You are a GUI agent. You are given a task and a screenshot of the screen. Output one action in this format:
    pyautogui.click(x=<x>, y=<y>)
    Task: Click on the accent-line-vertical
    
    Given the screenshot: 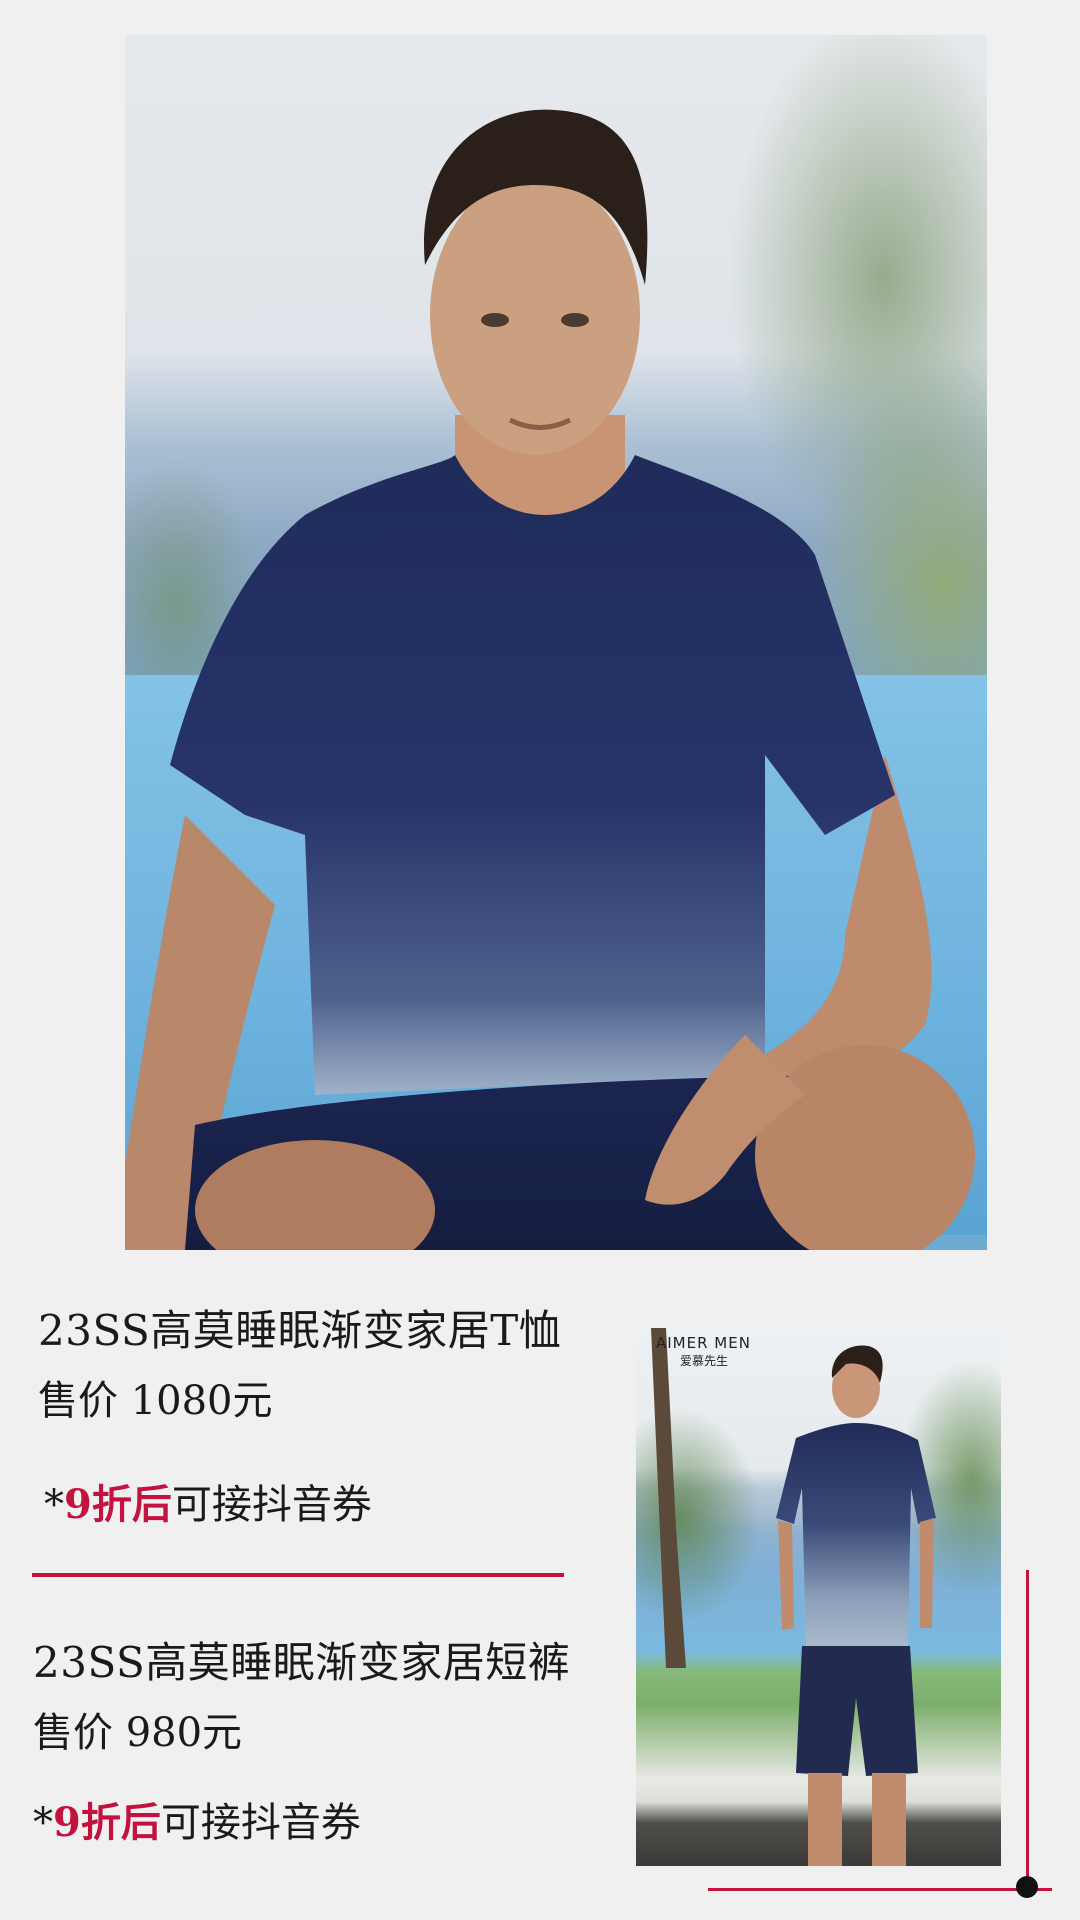 What is the action you would take?
    pyautogui.click(x=1027, y=1730)
    